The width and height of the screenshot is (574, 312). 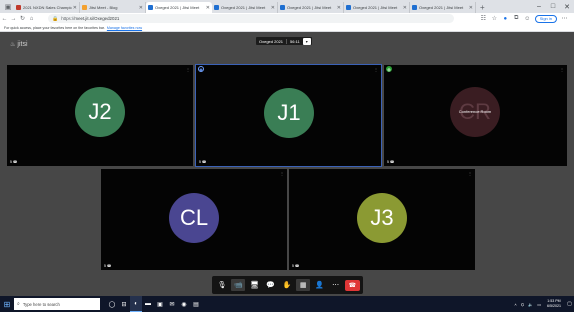 I want to click on avatar-initials: J1, so click(x=289, y=112).